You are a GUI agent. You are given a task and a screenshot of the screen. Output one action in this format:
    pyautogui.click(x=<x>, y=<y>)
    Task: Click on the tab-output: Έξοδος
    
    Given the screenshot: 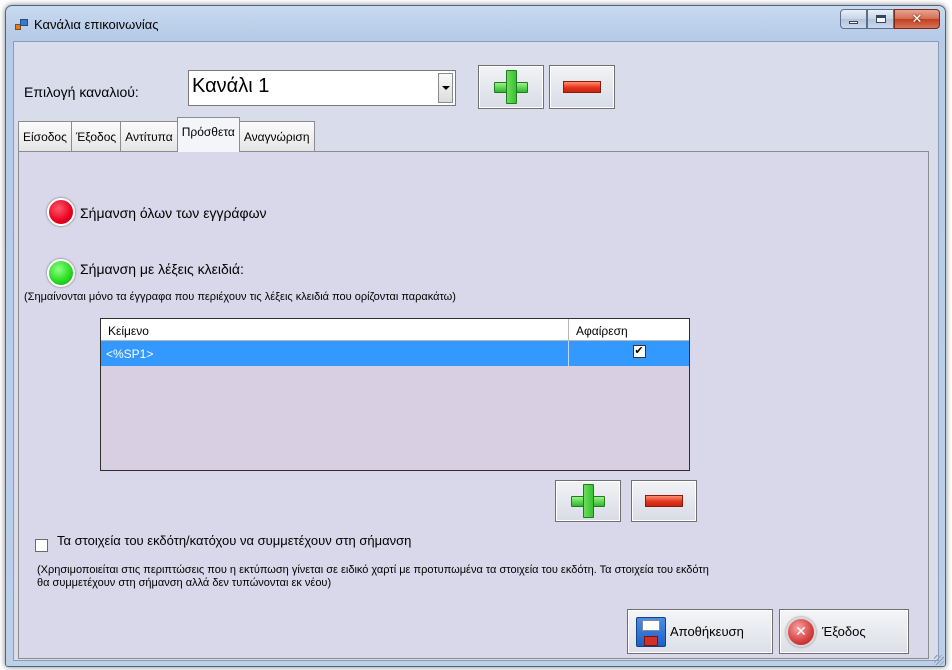 What is the action you would take?
    pyautogui.click(x=96, y=136)
    